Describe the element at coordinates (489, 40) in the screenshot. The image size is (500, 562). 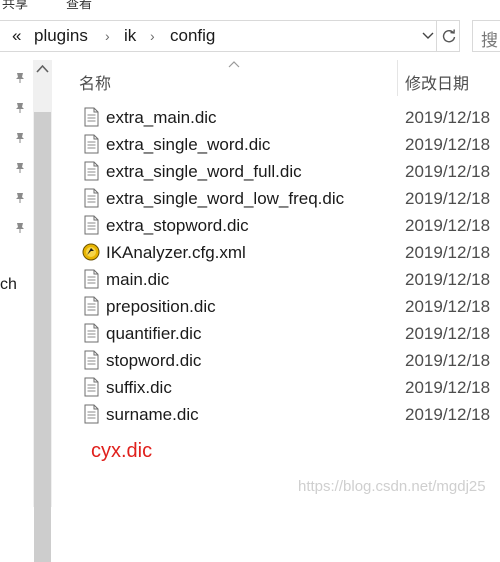
I see `search-placeholder: 搜` at that location.